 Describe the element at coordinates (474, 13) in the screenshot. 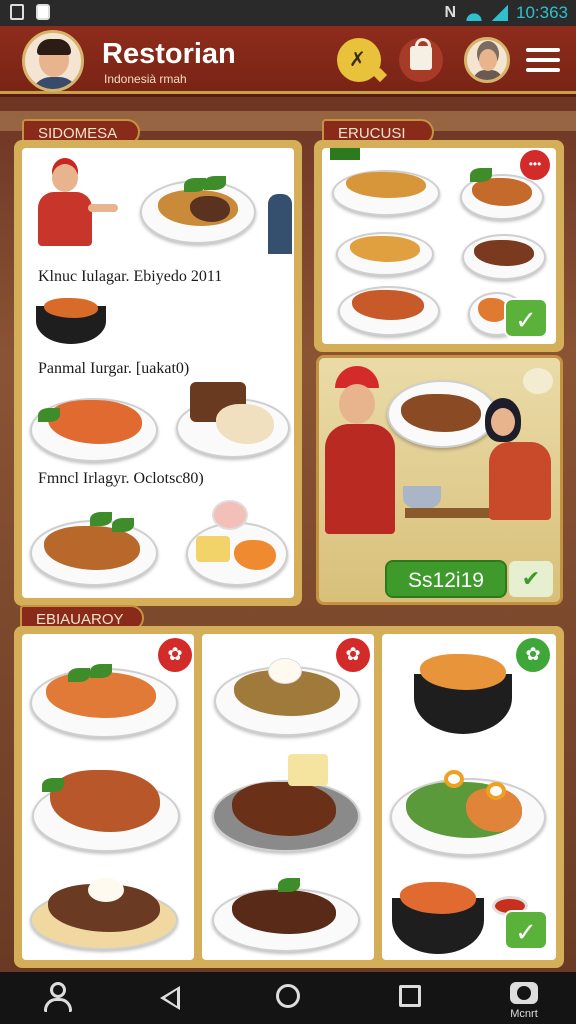

I see `wifi-icon` at that location.